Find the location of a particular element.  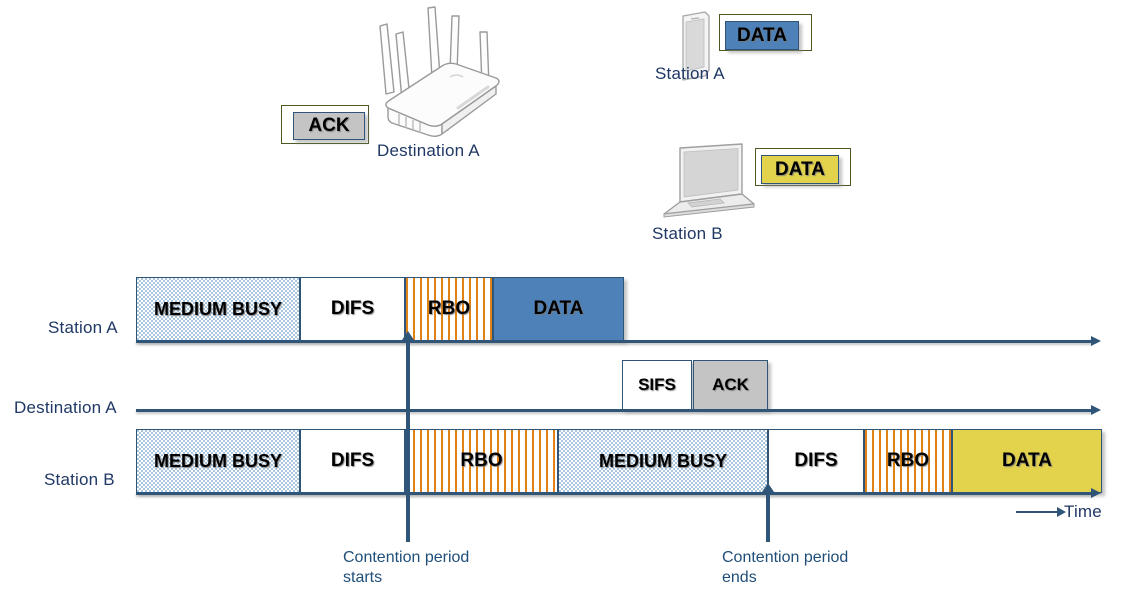

block-label: SIFS is located at coordinates (657, 384).